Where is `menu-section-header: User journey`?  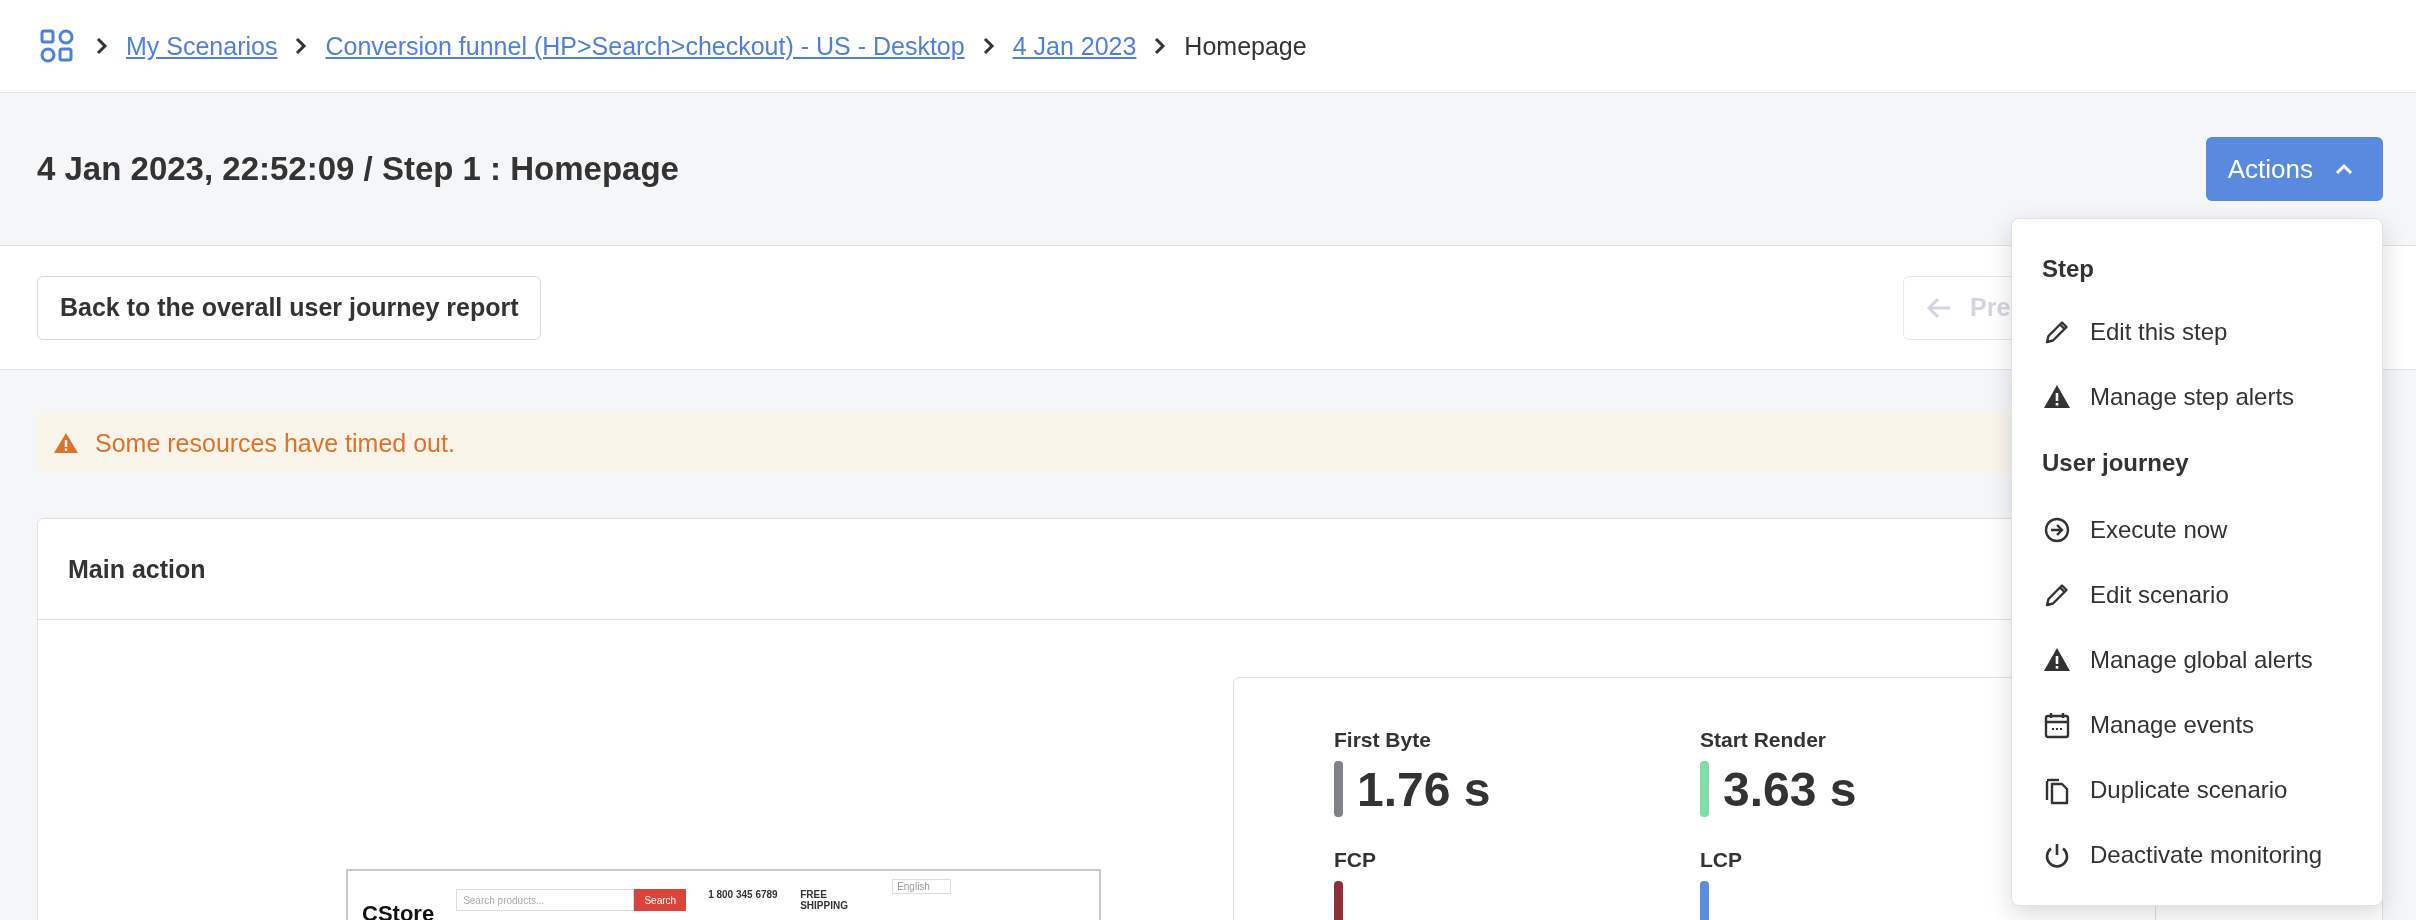
menu-section-header: User journey is located at coordinates (2116, 463).